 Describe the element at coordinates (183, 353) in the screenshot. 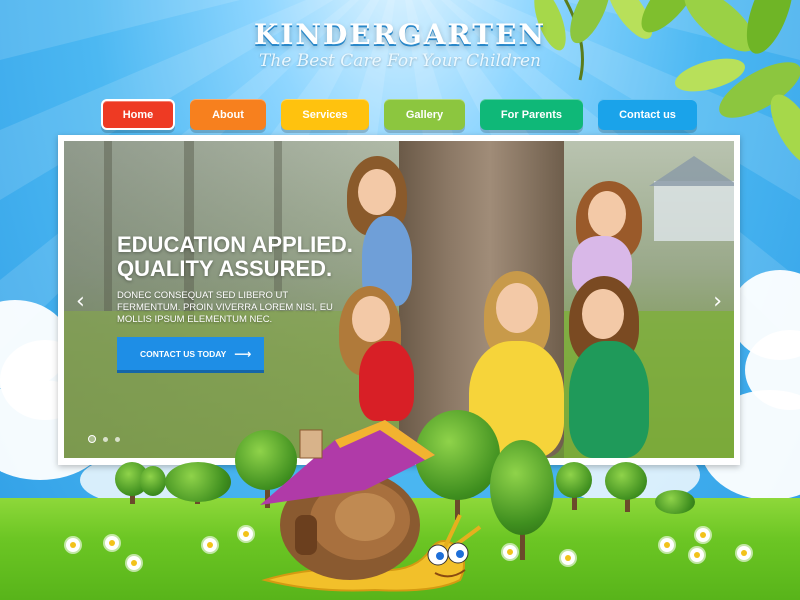

I see `contact-us-label: CONTACT US TODAY` at that location.